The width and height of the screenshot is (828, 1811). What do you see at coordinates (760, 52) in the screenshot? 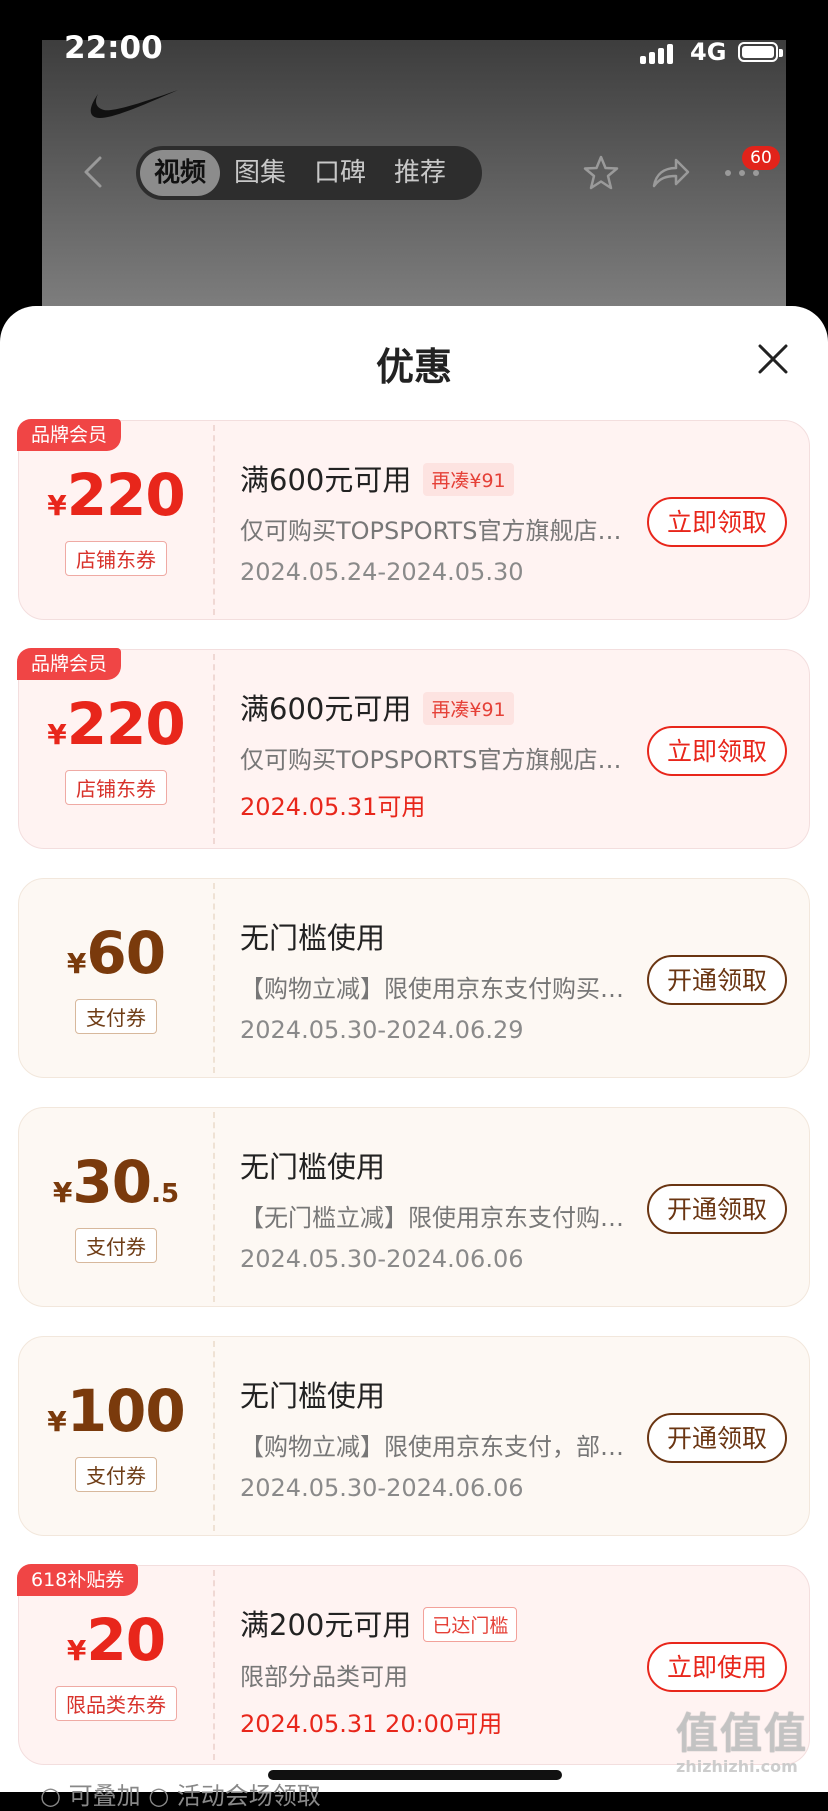
I see `battery-icon` at bounding box center [760, 52].